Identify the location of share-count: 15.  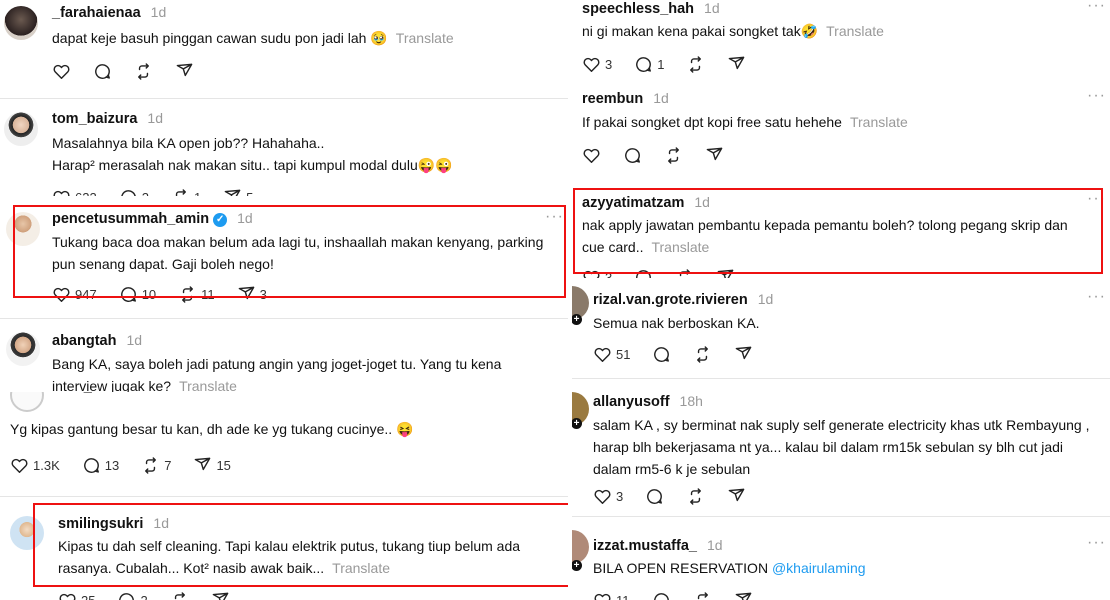
(223, 465).